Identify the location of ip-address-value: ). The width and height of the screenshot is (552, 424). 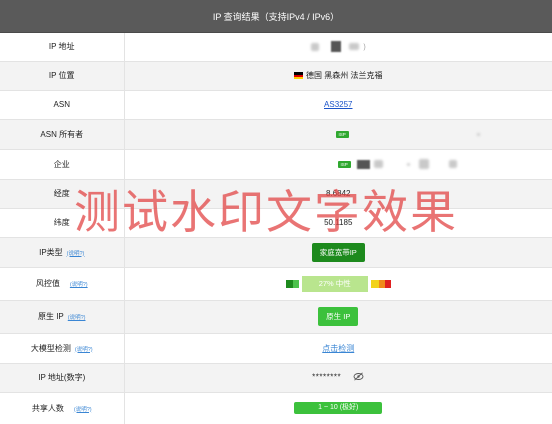
(338, 47).